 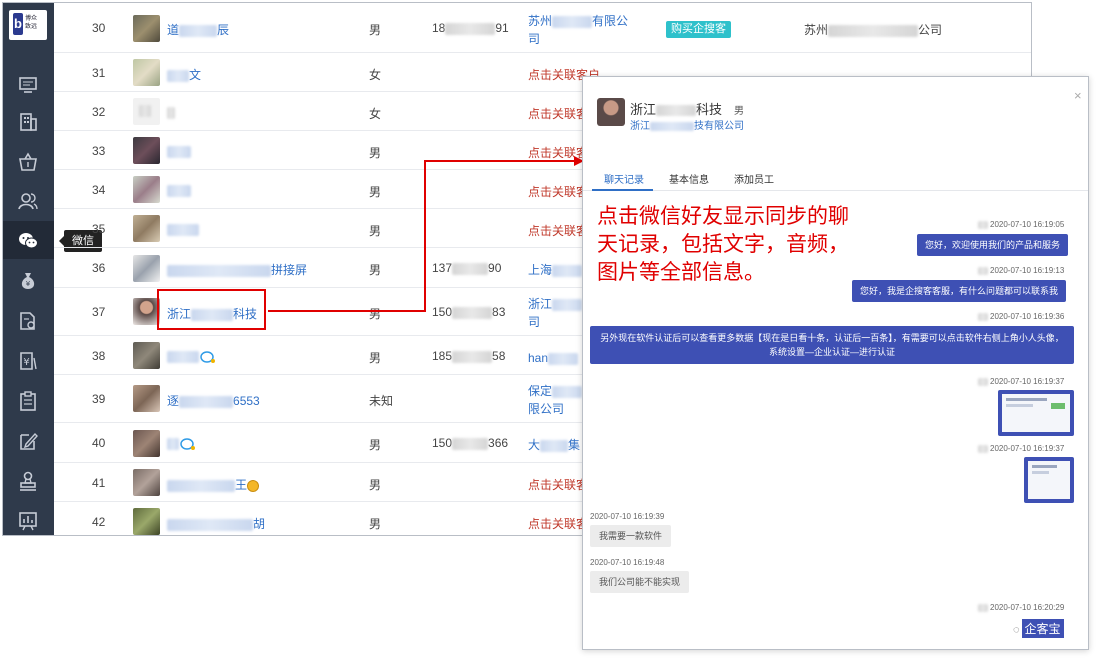 I want to click on wechat-icon, so click(x=28, y=241).